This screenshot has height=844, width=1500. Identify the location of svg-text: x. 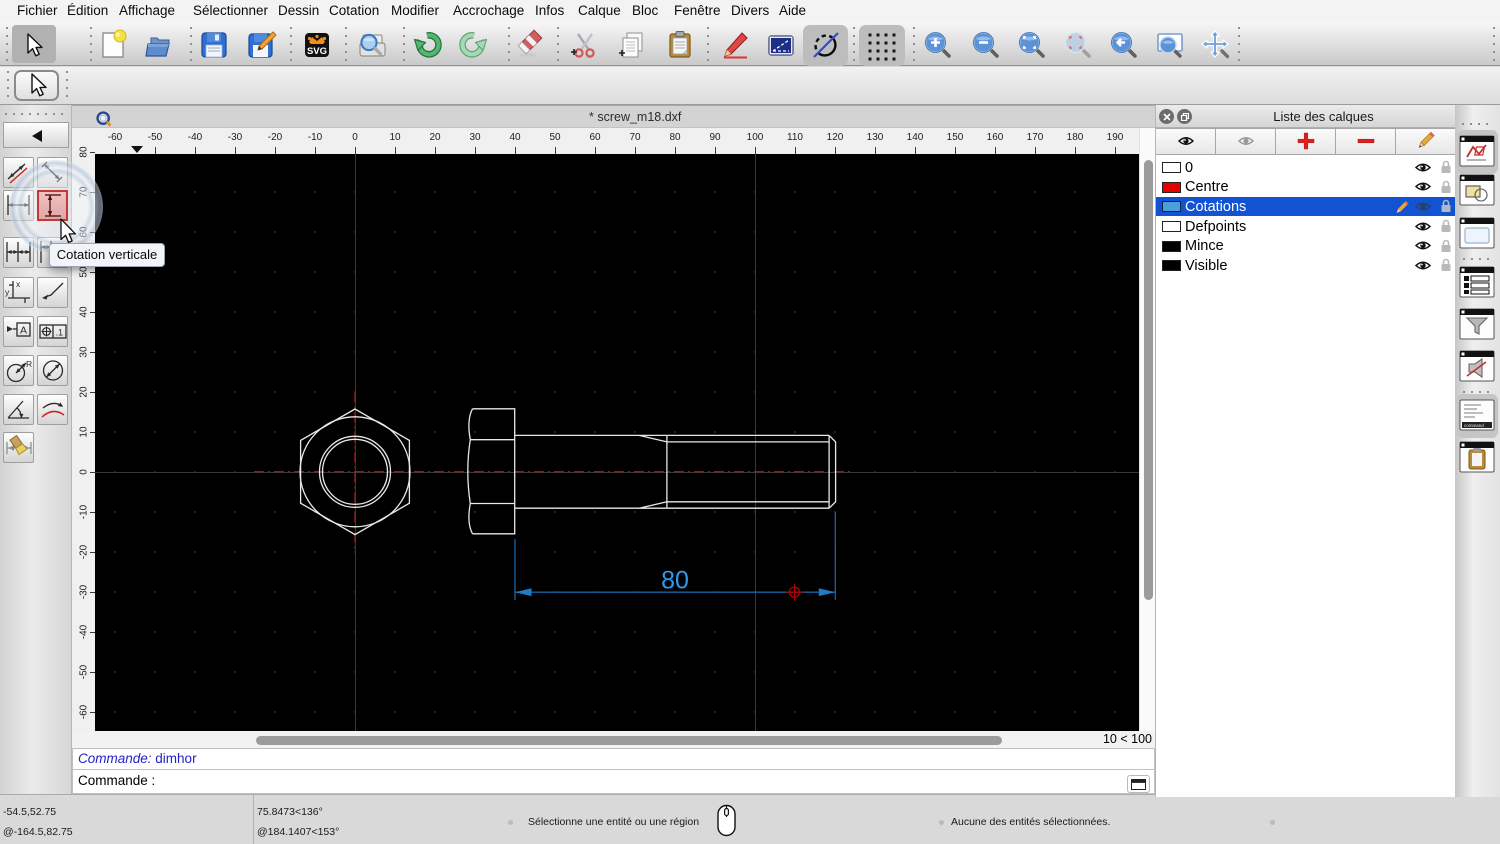
(18, 284).